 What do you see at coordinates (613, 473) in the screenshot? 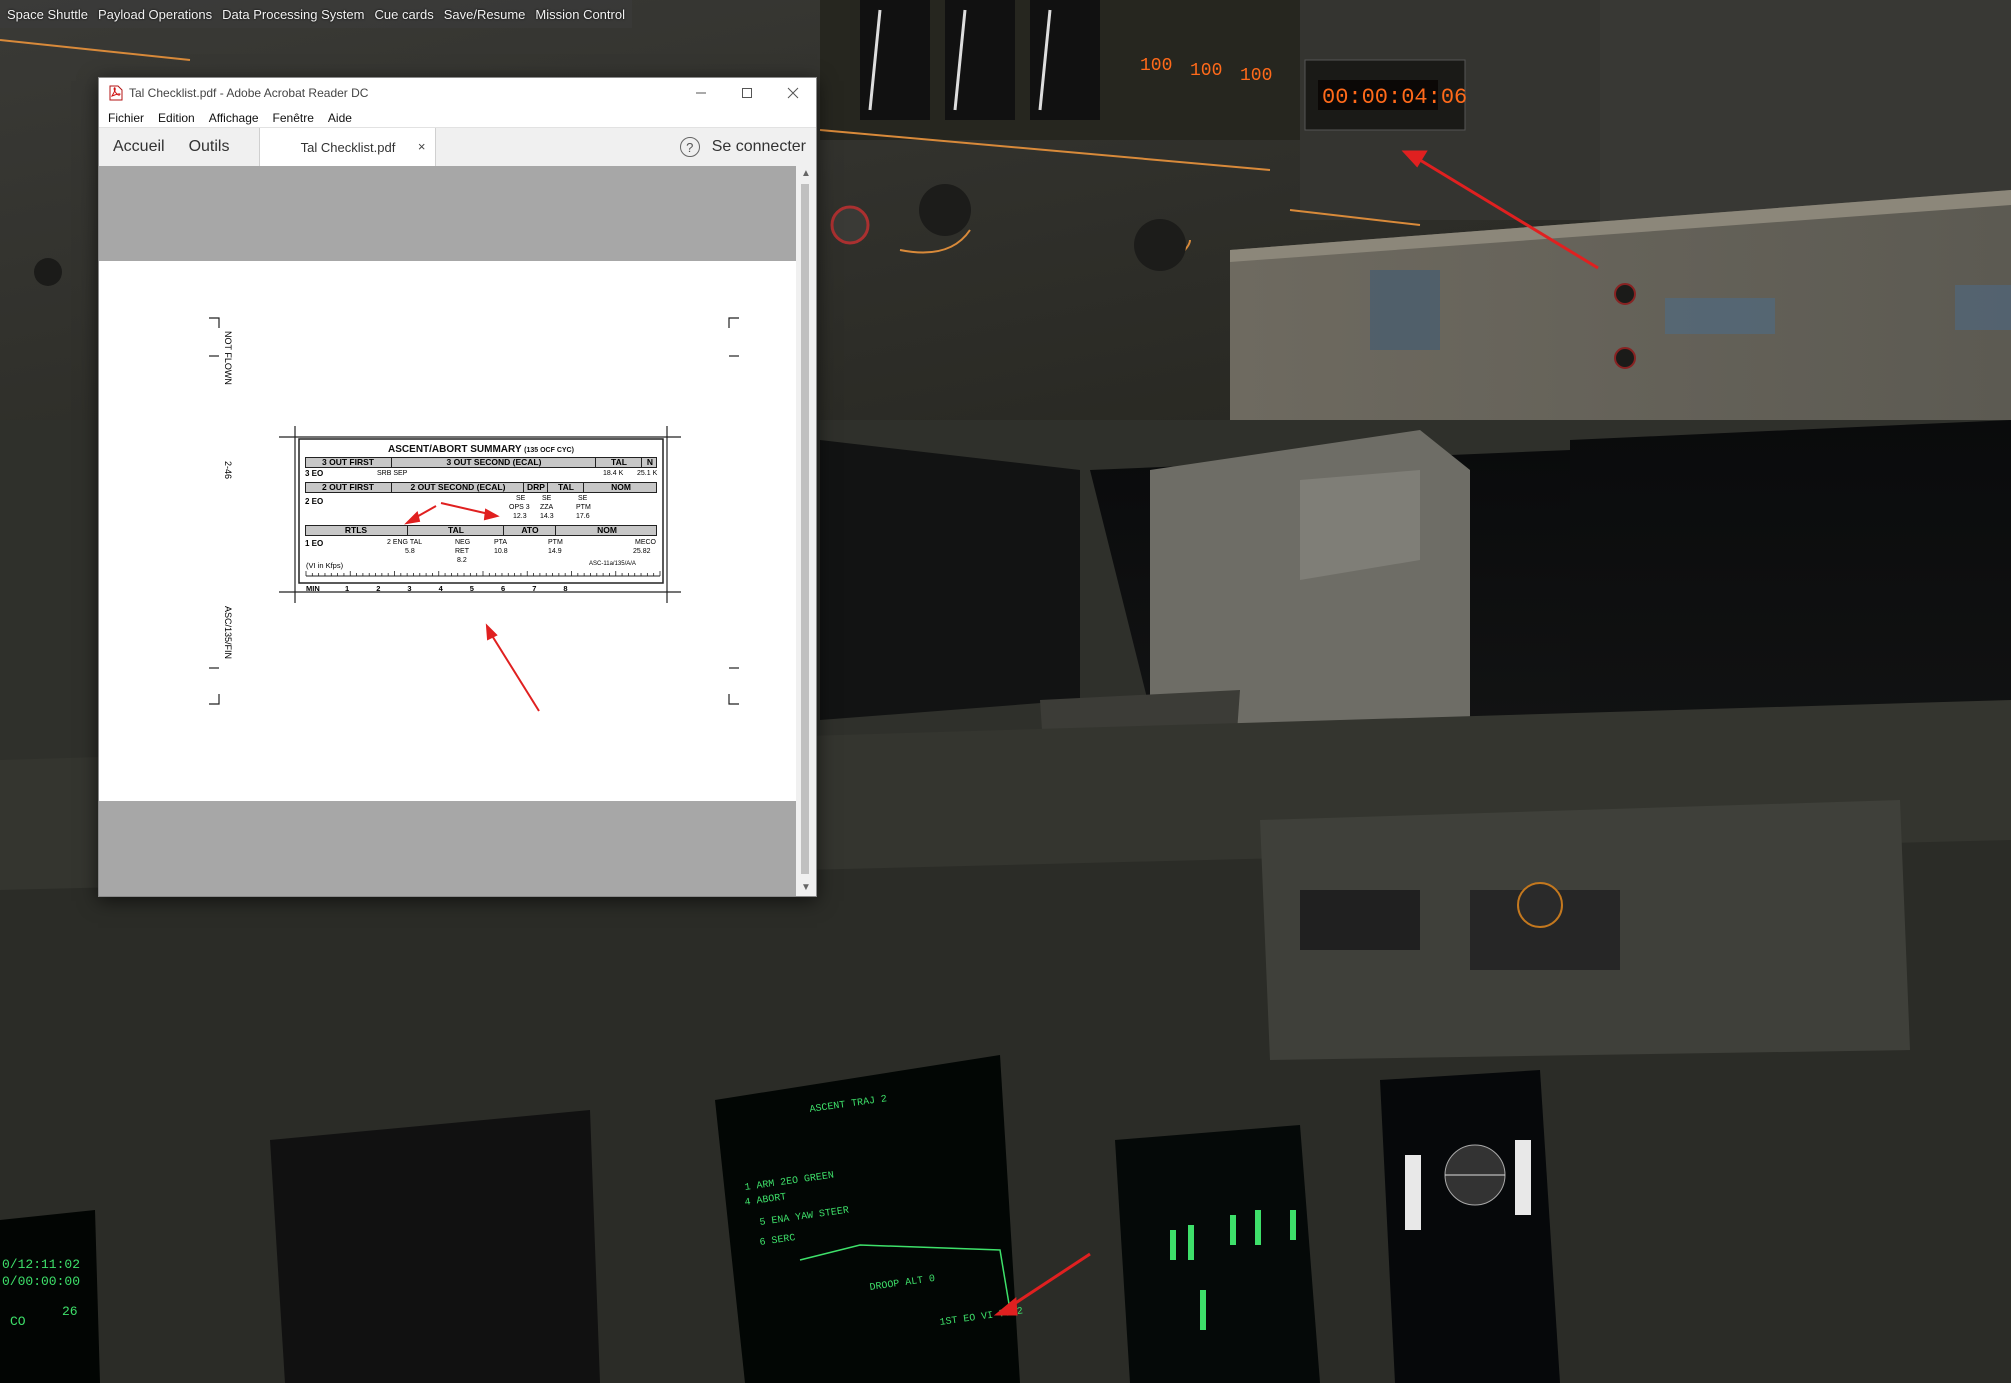
I see `row1-value-1: 18.4 K` at bounding box center [613, 473].